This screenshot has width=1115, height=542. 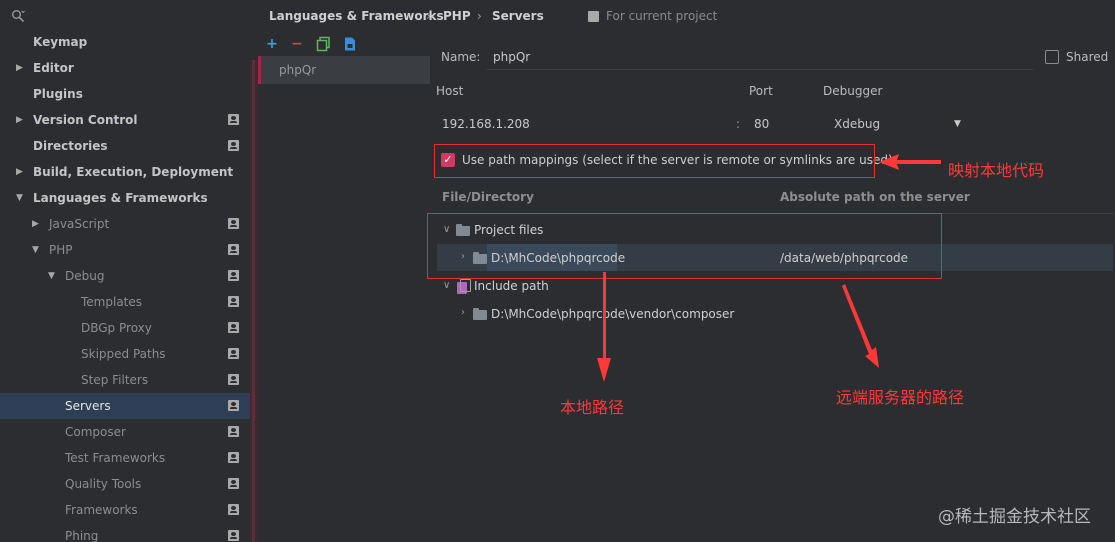 What do you see at coordinates (457, 16) in the screenshot?
I see `breadcrumb-php: PHP` at bounding box center [457, 16].